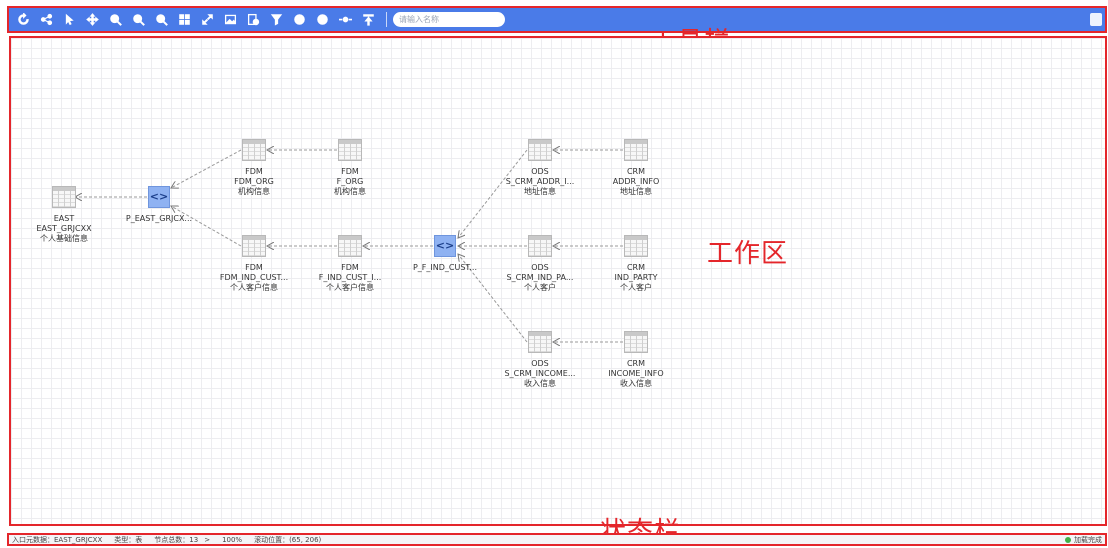 The width and height of the screenshot is (1108, 548). What do you see at coordinates (350, 191) in the screenshot?
I see `node-description: 机构信息` at bounding box center [350, 191].